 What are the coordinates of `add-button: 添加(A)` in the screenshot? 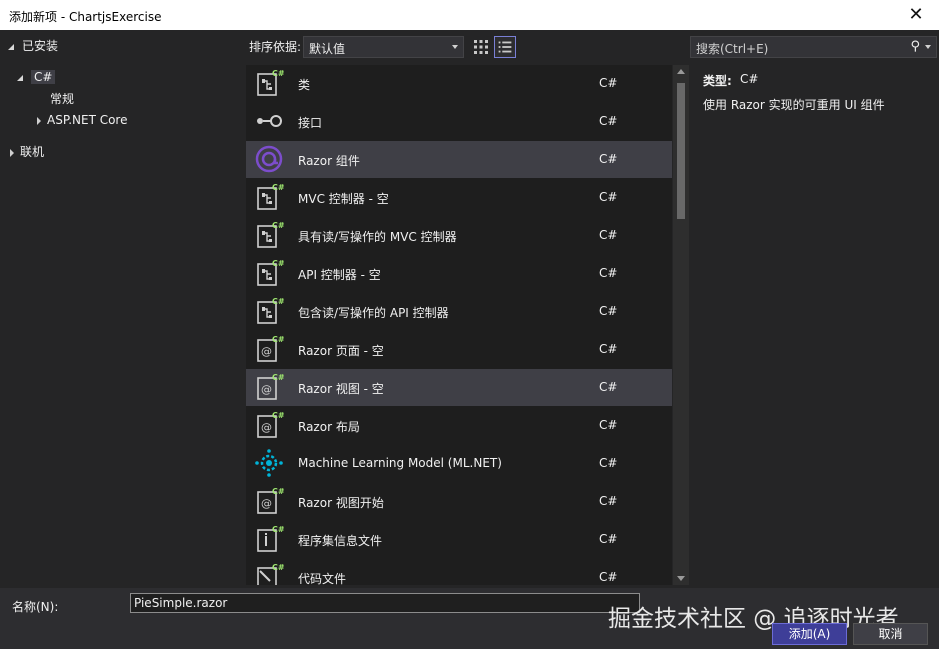 It's located at (809, 634).